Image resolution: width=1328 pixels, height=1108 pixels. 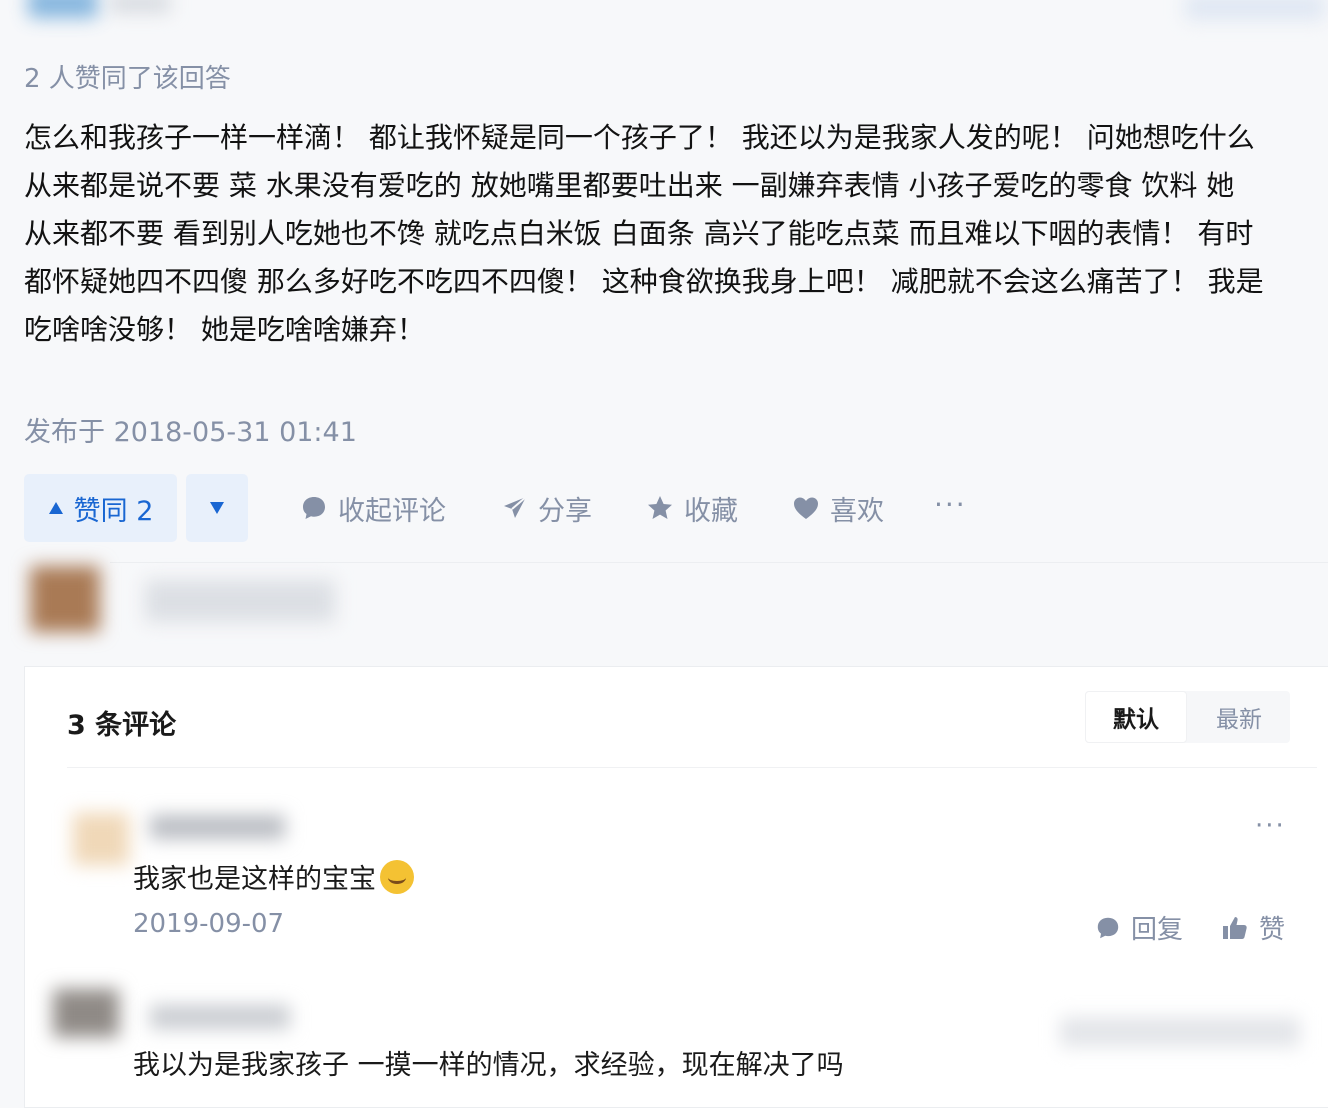 I want to click on thumbs-up-icon, so click(x=1235, y=927).